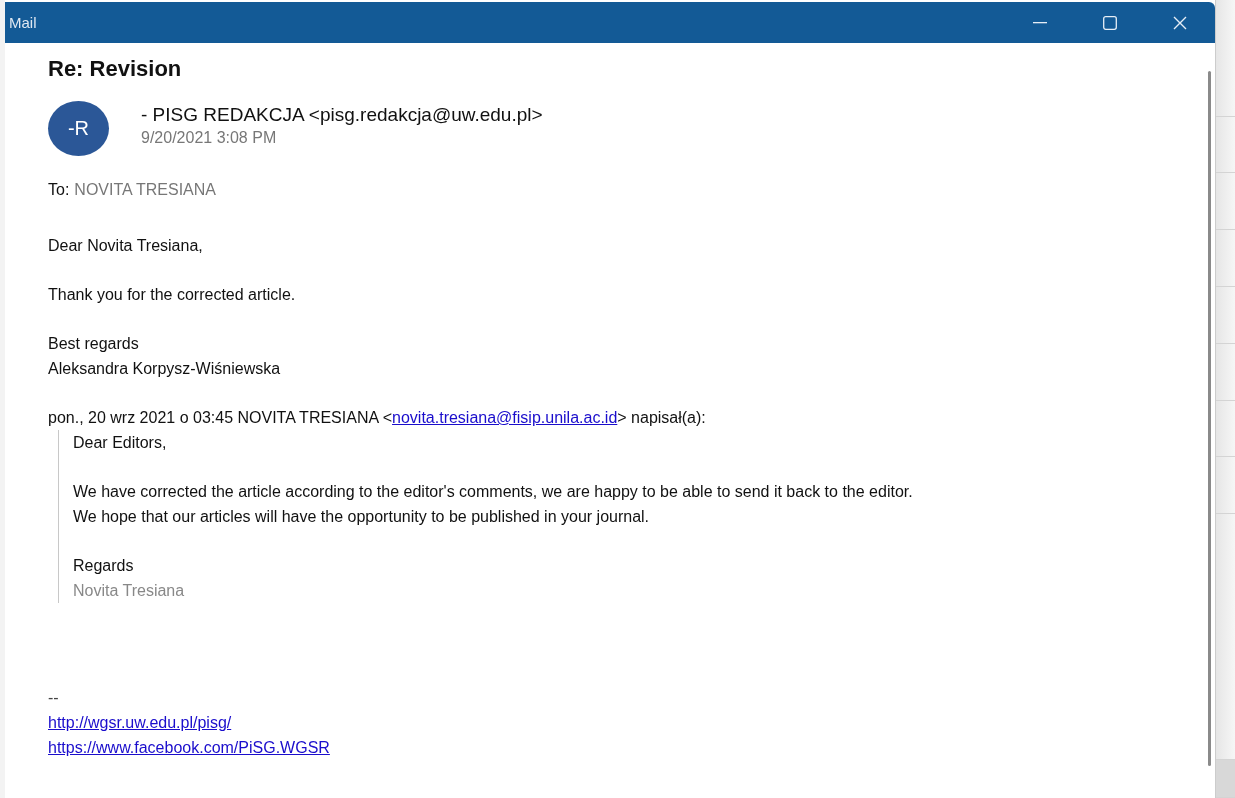  Describe the element at coordinates (1040, 22) in the screenshot. I see `minimize-icon` at that location.